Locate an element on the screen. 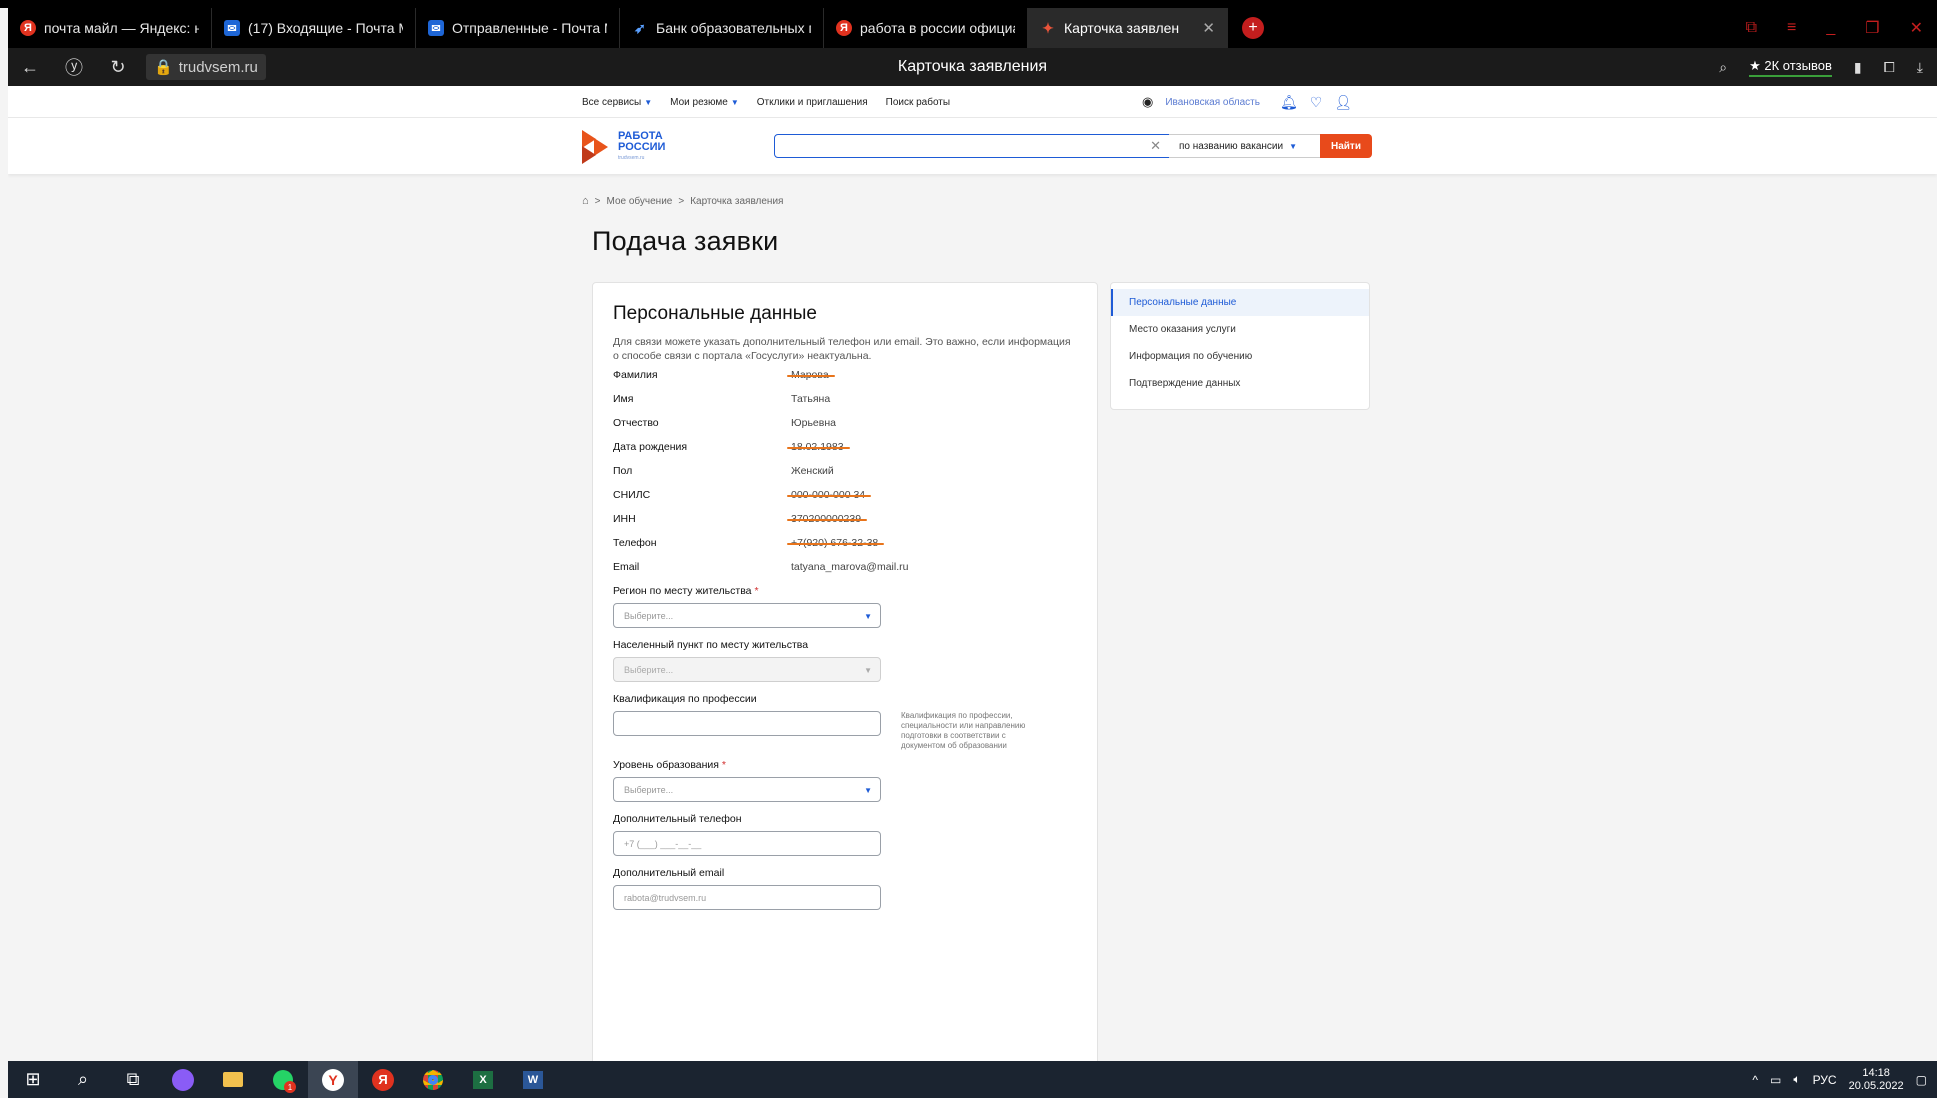  input-placeholder: +7 (___) ___-__-__ is located at coordinates (663, 843).